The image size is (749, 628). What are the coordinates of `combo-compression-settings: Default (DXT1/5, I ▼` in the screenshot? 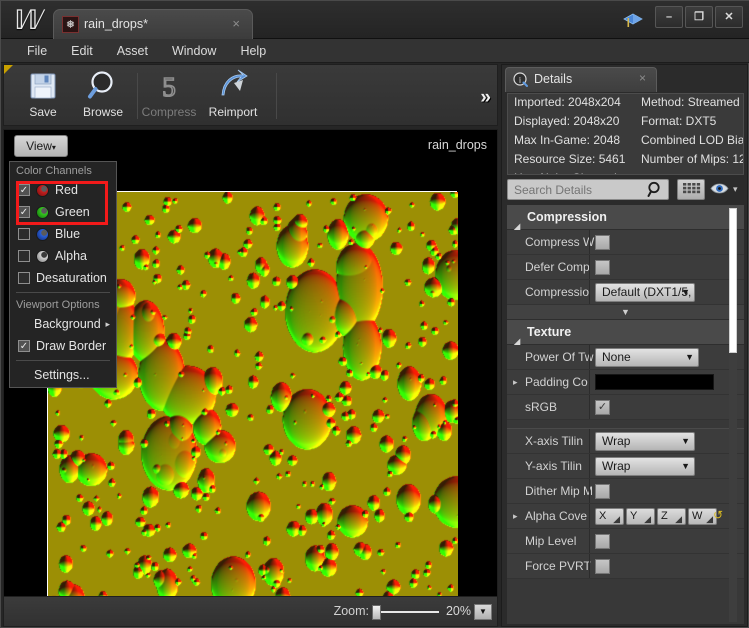 It's located at (645, 292).